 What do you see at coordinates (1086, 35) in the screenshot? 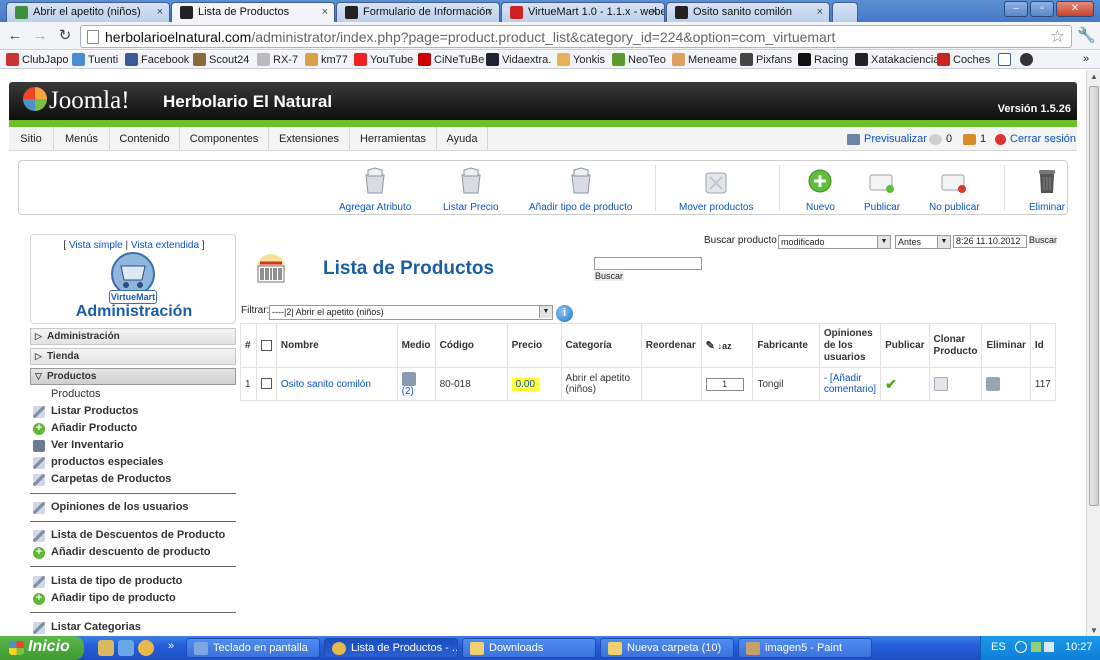
I see `wrench-menu-icon: 🔧` at bounding box center [1086, 35].